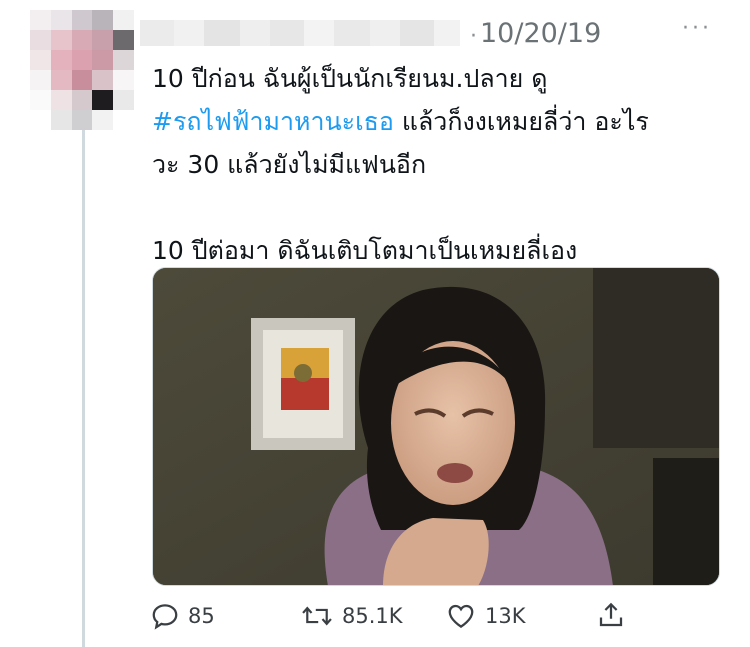 The width and height of the screenshot is (750, 647). Describe the element at coordinates (350, 78) in the screenshot. I see `tweet-line-1: 10 ปีก่อน ฉันผู้เป็นนักเรียนม.ปลาย ดู` at that location.